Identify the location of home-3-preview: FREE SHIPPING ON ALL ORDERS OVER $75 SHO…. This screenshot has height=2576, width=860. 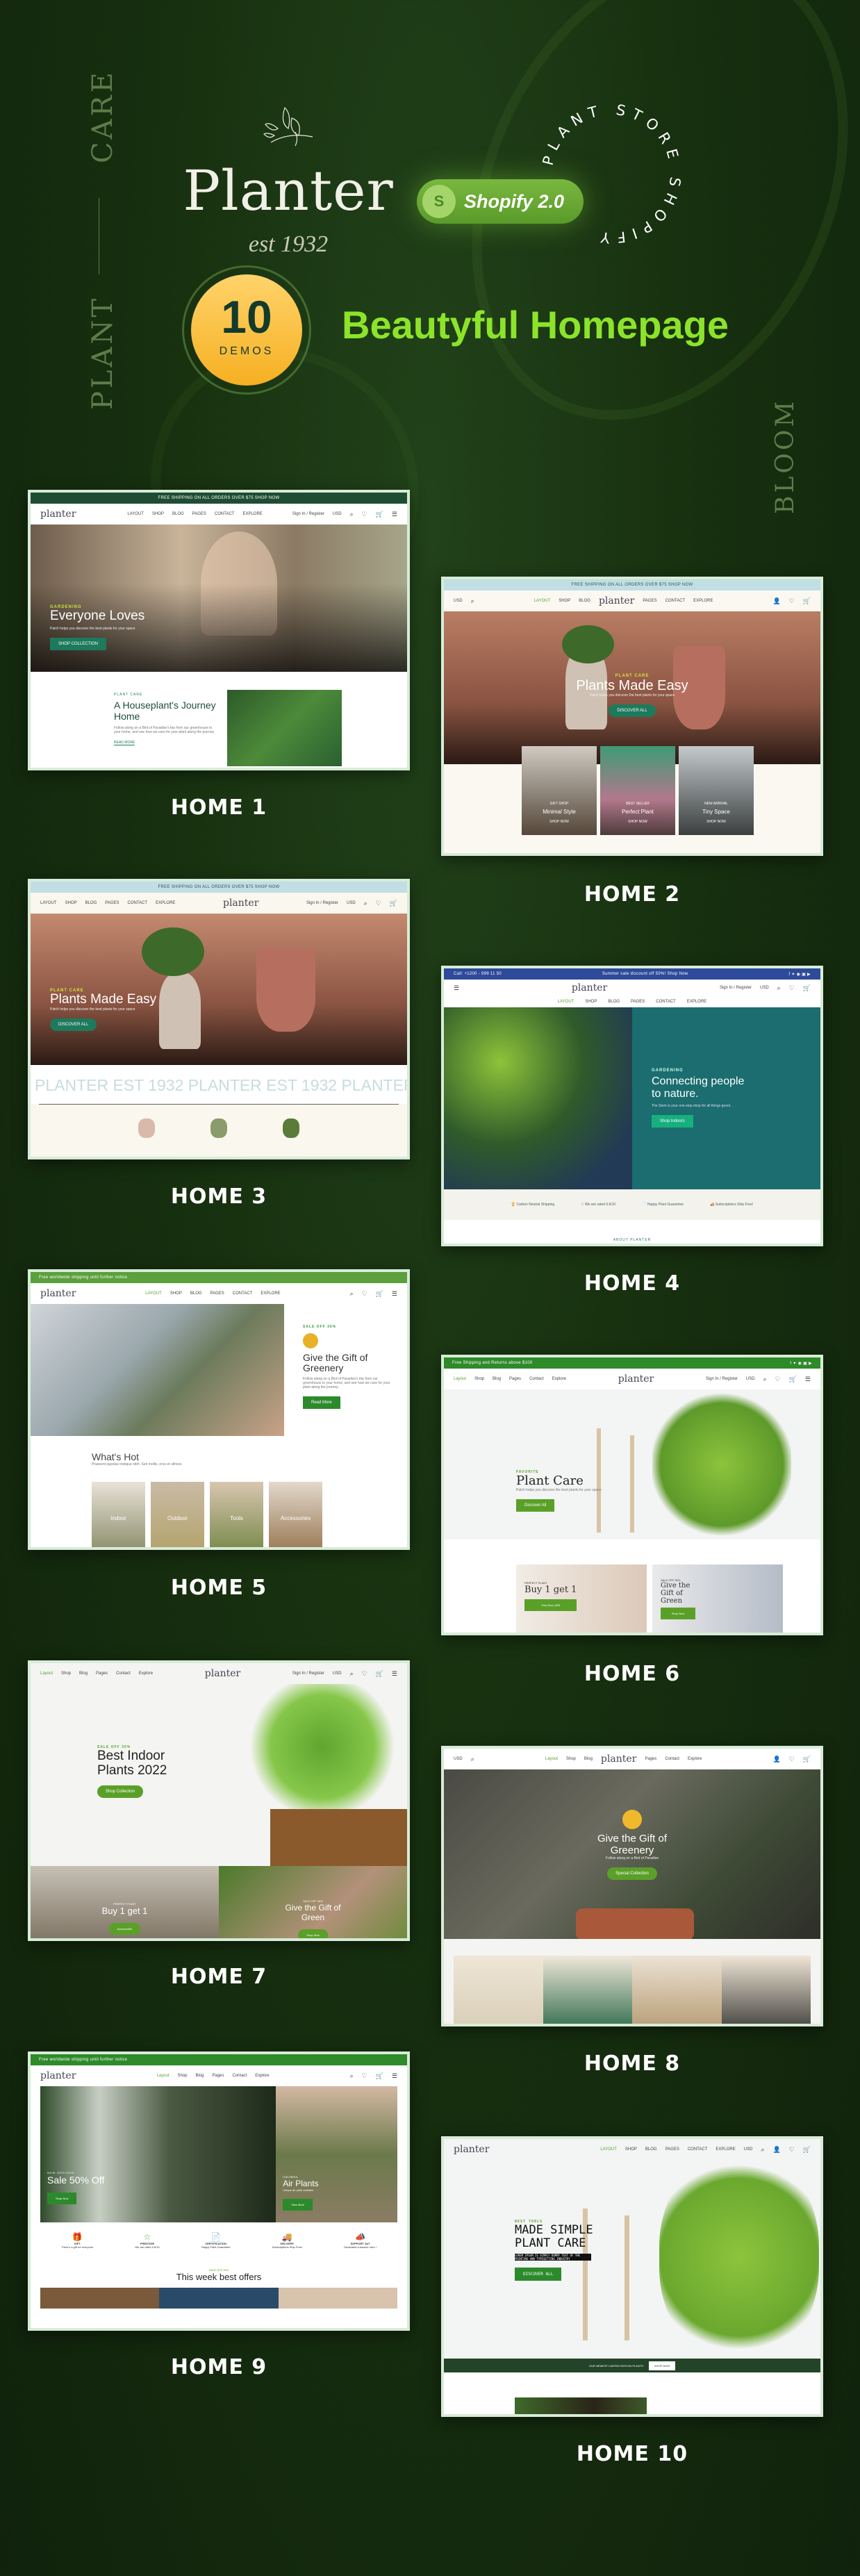
(219, 1019).